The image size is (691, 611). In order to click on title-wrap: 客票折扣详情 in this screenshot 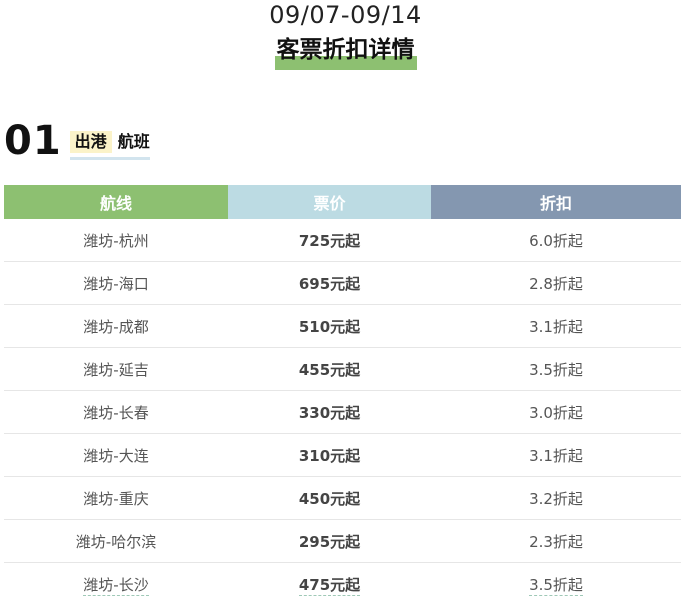, I will do `click(345, 53)`.